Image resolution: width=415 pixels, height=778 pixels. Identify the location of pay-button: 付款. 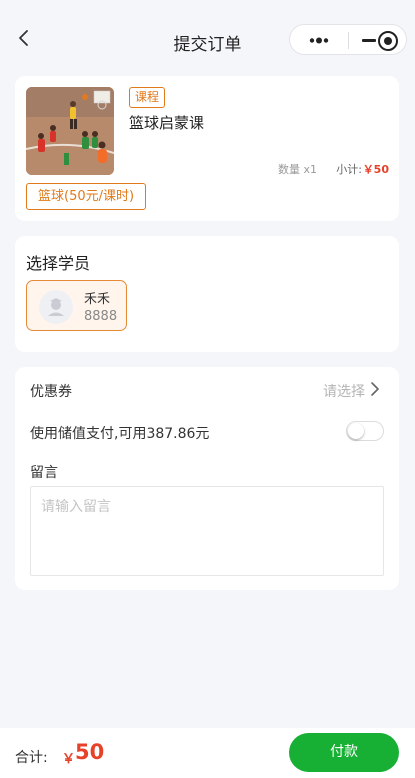
(344, 752).